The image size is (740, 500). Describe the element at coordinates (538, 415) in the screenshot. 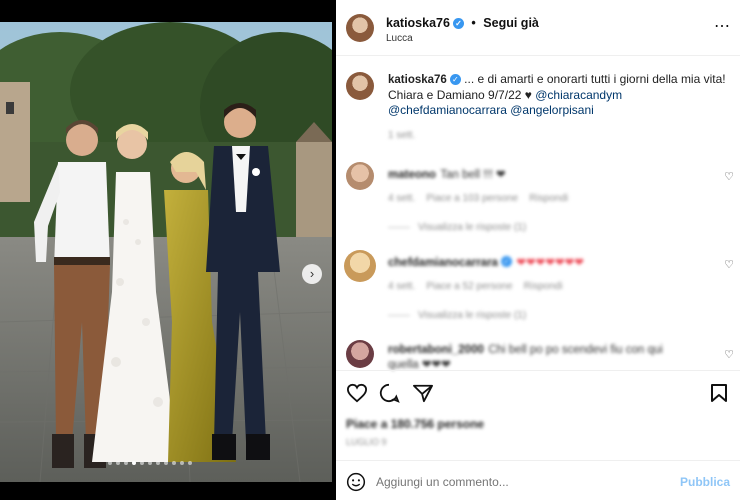

I see `post-actions-bar: Piace a 180.756 persone LUGLIO 9` at that location.